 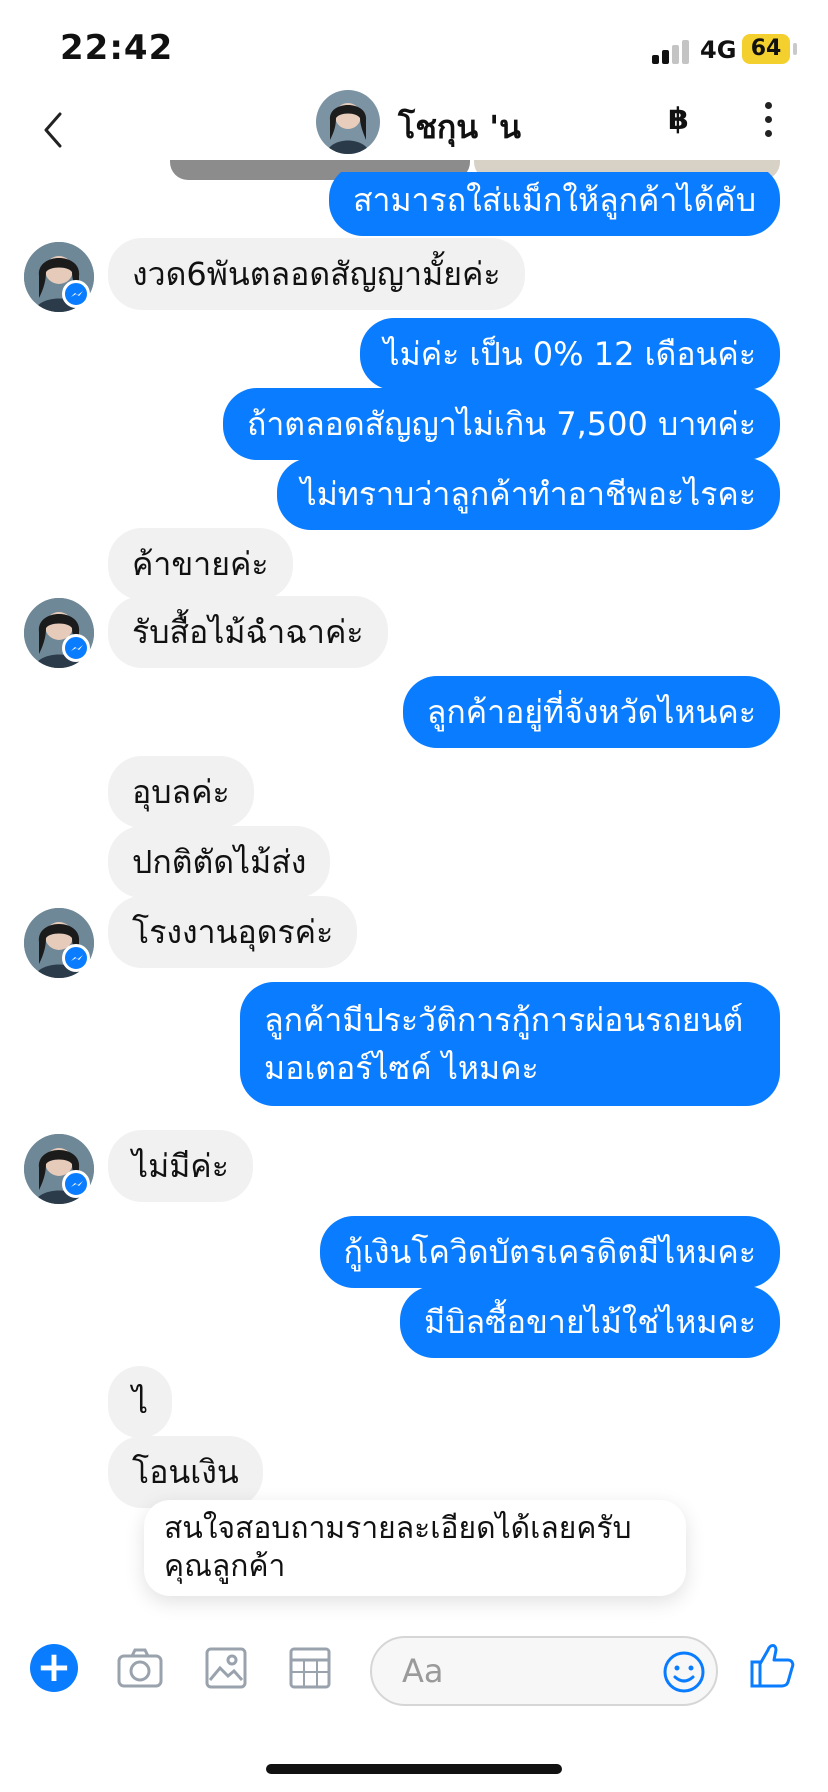 I want to click on battery-level: 64, so click(x=766, y=48).